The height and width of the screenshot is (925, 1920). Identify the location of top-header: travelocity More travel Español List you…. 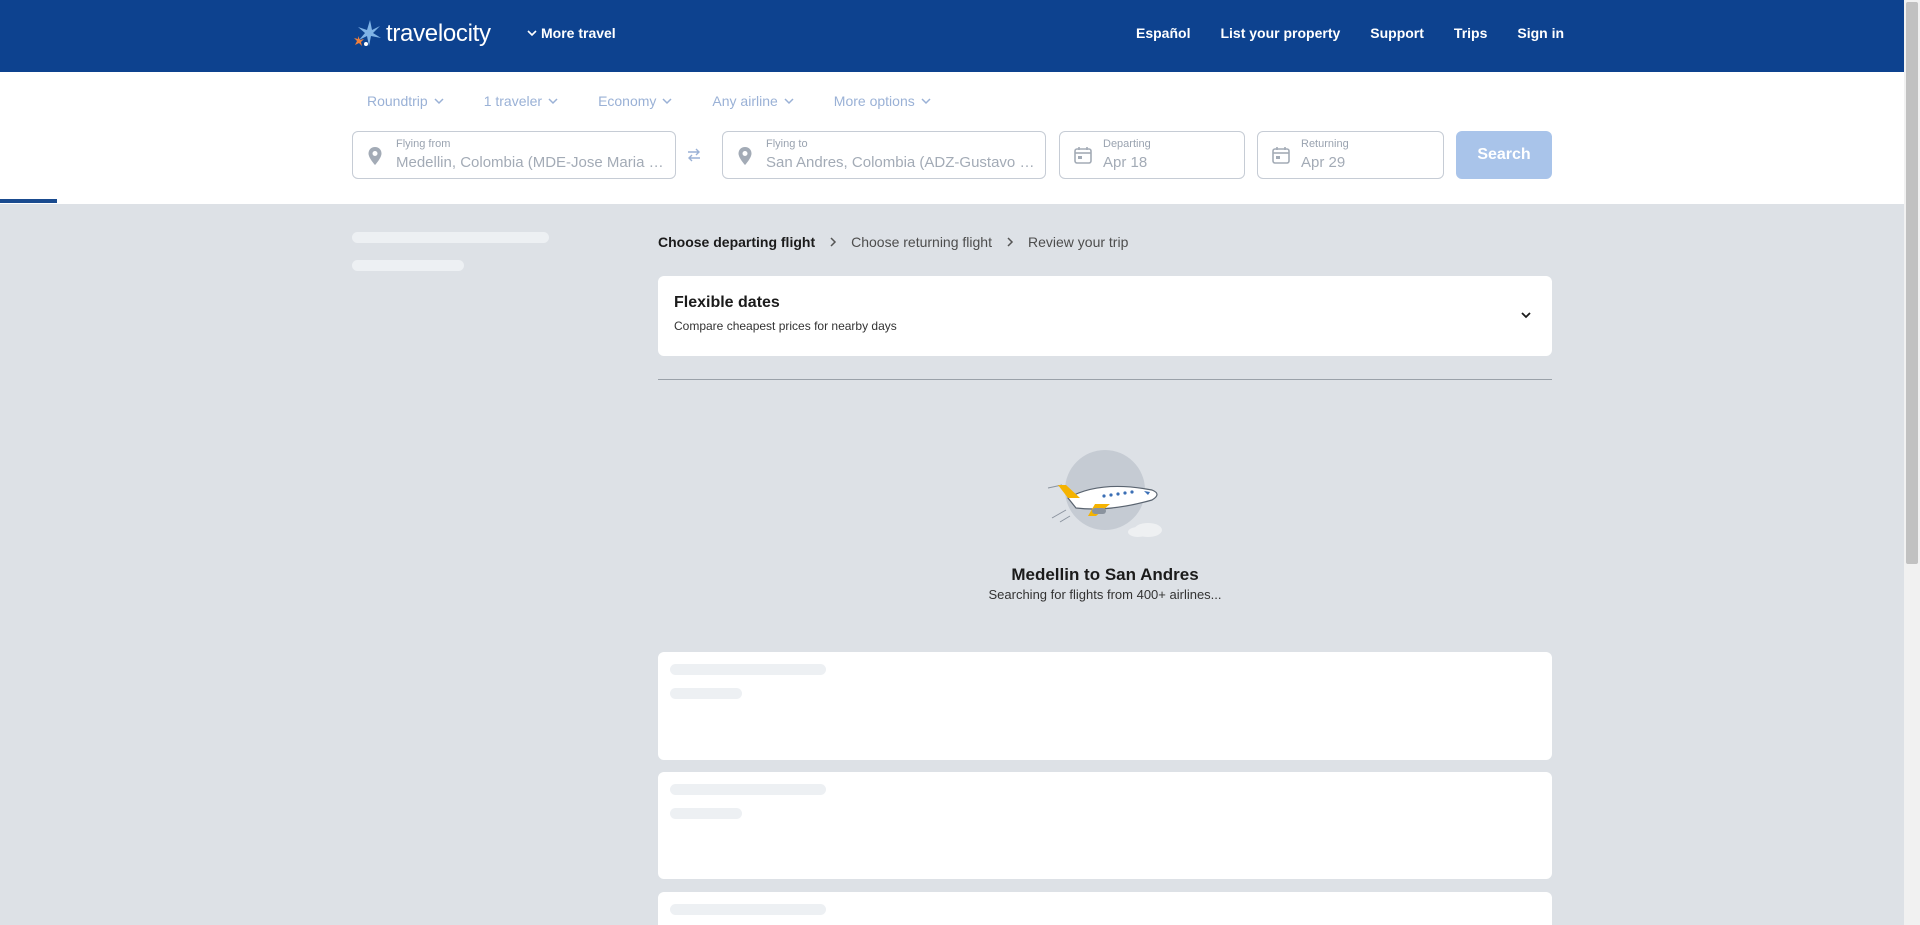
(952, 36).